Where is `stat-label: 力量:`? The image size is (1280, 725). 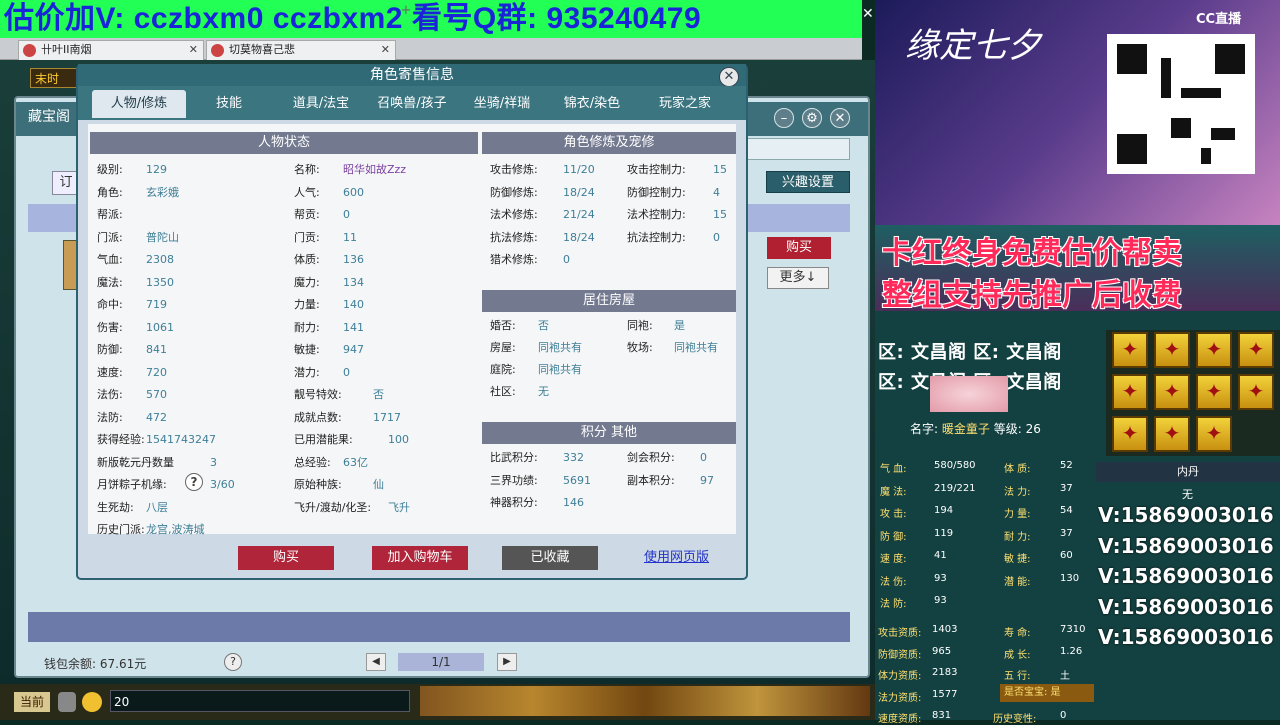
stat-label: 力量: is located at coordinates (307, 304).